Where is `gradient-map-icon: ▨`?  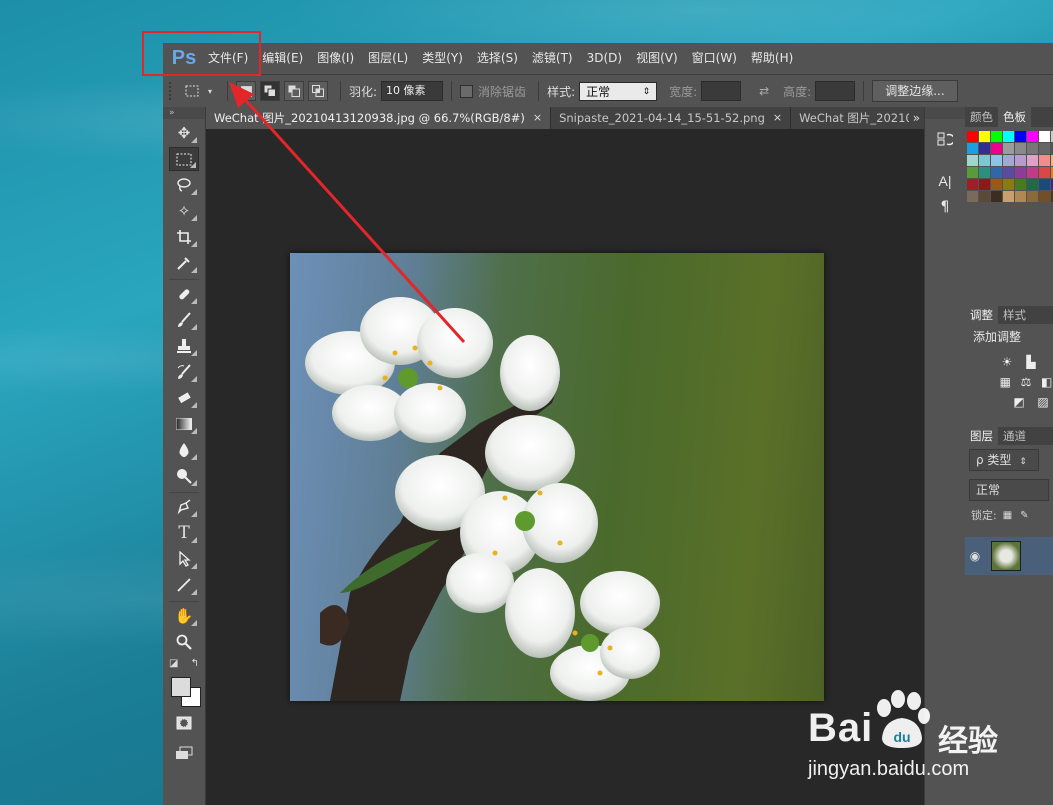 gradient-map-icon: ▨ is located at coordinates (1043, 402).